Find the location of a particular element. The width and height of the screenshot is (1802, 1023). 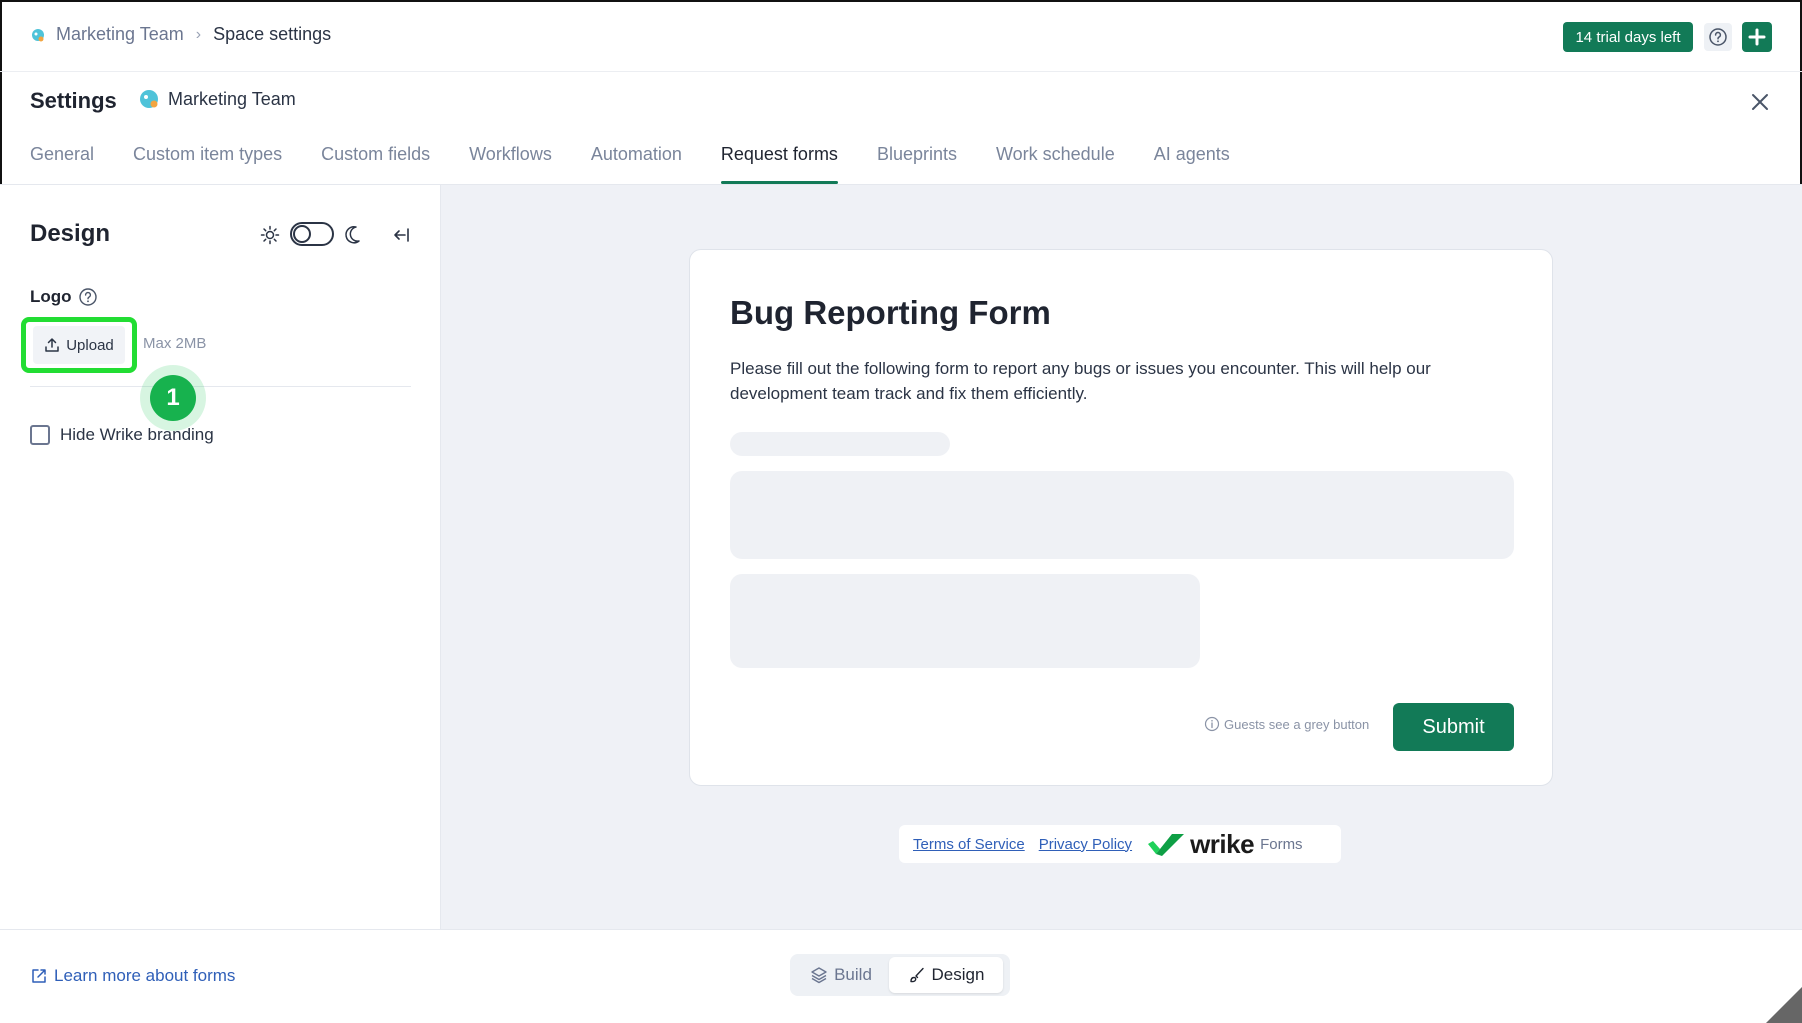

max-size-hint: Max 2MB is located at coordinates (175, 343).